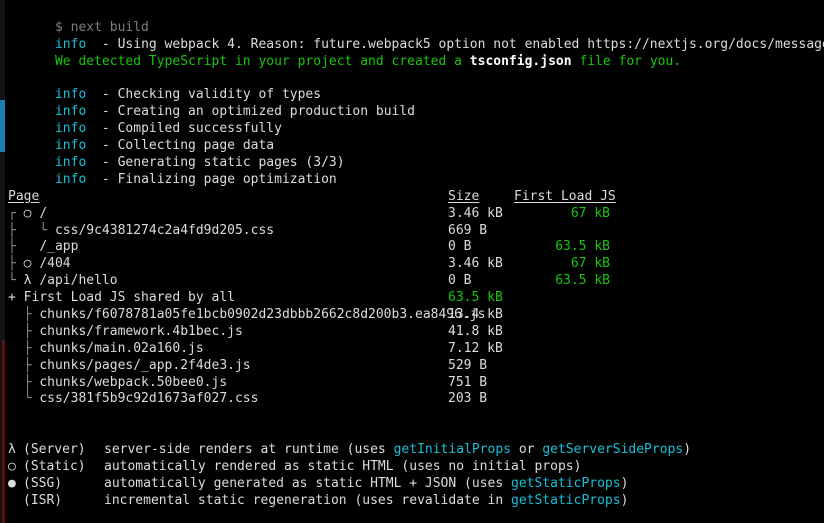  Describe the element at coordinates (412, 298) in the screenshot. I see `shared-first-load-row: + First Load JS shared by all 63.5 kB` at that location.